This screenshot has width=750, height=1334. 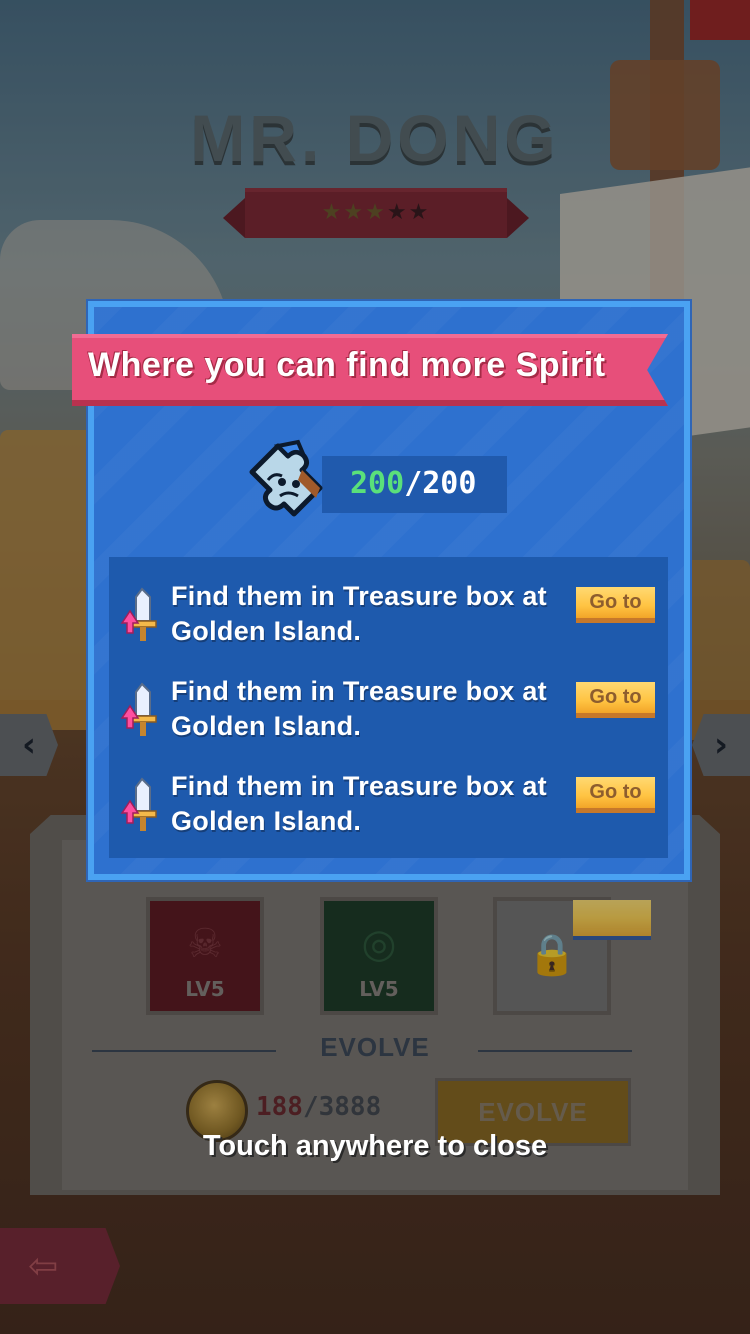 I want to click on spirit-max: 200, so click(x=449, y=483).